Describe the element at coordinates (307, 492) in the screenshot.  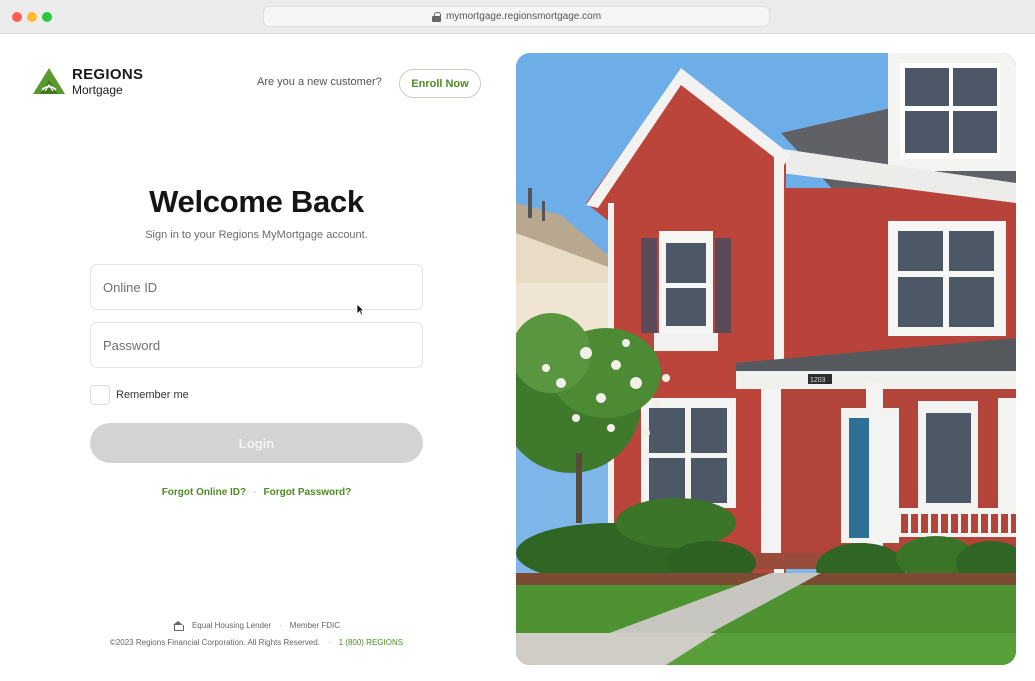
I see `forgot-password-link: Forgot Password?` at that location.